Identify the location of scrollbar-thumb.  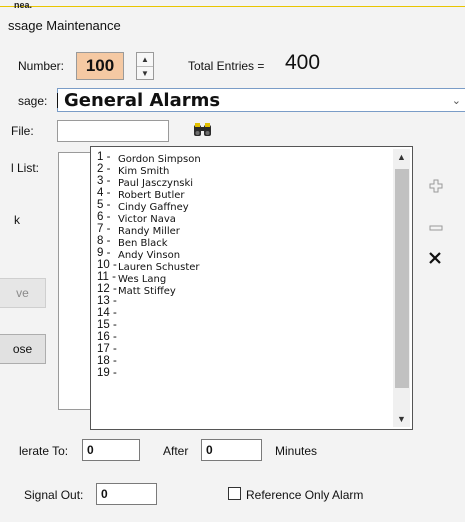
(402, 278).